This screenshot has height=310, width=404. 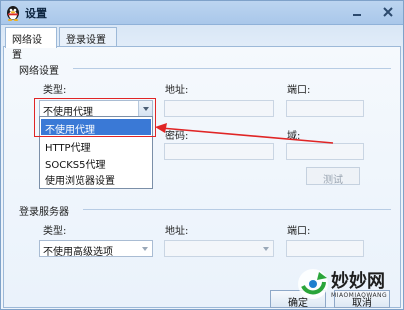 I want to click on server-type-value: 不使用高级选项, so click(x=78, y=252).